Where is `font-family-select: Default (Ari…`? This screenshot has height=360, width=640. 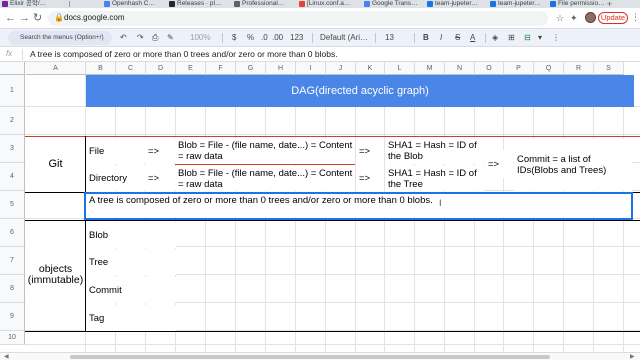
font-family-select: Default (Ari… is located at coordinates (347, 38).